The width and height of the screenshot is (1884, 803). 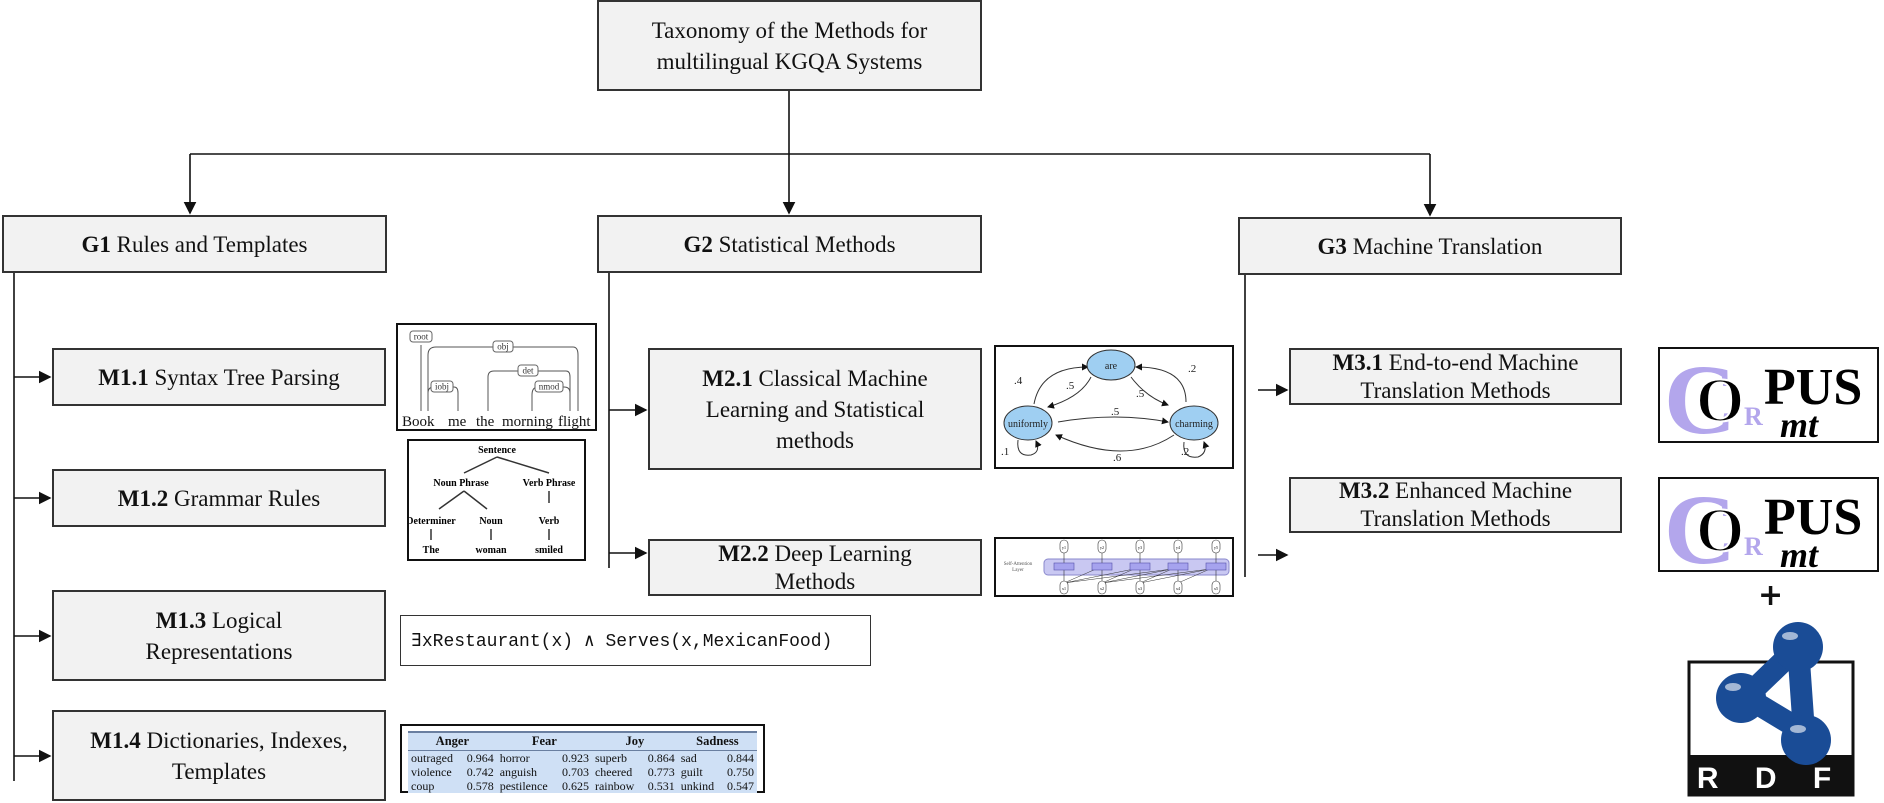 What do you see at coordinates (789, 30) in the screenshot?
I see `root-title-line1: Taxonomy of the Methods for` at bounding box center [789, 30].